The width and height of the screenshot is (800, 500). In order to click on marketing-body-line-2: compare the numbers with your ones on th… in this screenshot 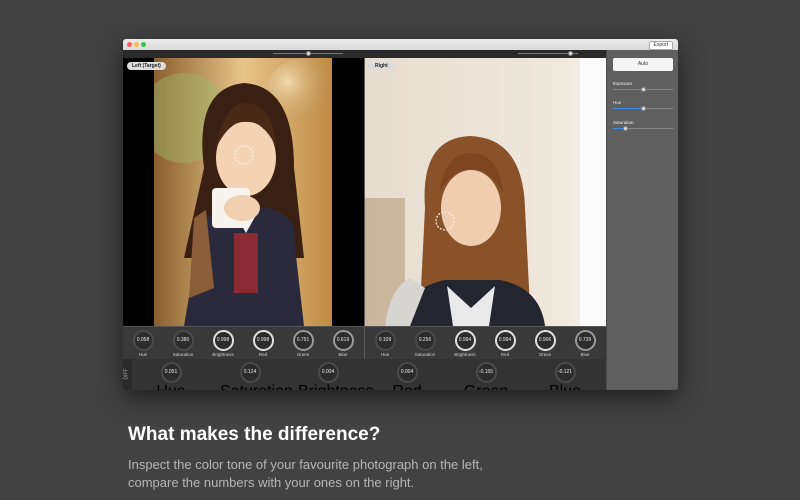, I will do `click(271, 482)`.